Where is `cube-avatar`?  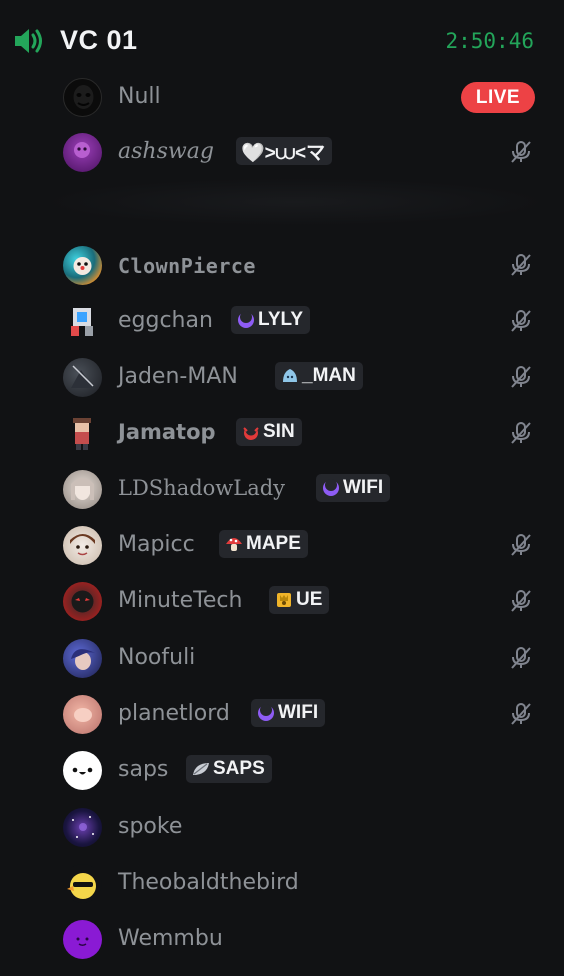 cube-avatar is located at coordinates (82, 321).